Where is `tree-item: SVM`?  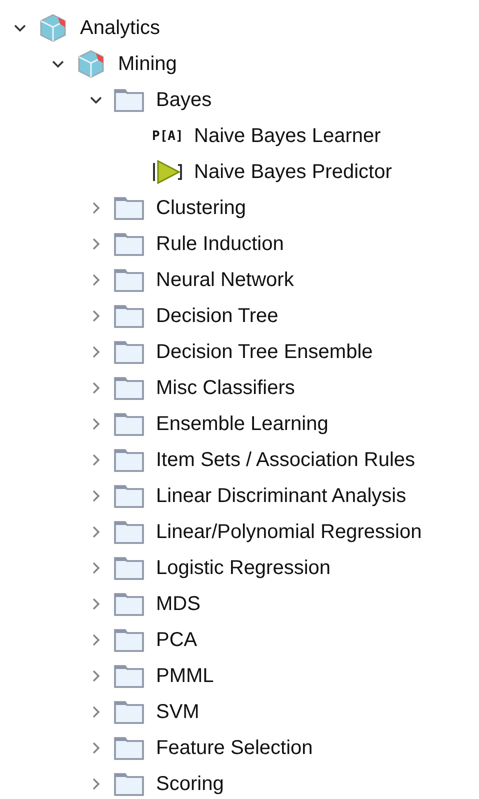
tree-item: SVM is located at coordinates (178, 712).